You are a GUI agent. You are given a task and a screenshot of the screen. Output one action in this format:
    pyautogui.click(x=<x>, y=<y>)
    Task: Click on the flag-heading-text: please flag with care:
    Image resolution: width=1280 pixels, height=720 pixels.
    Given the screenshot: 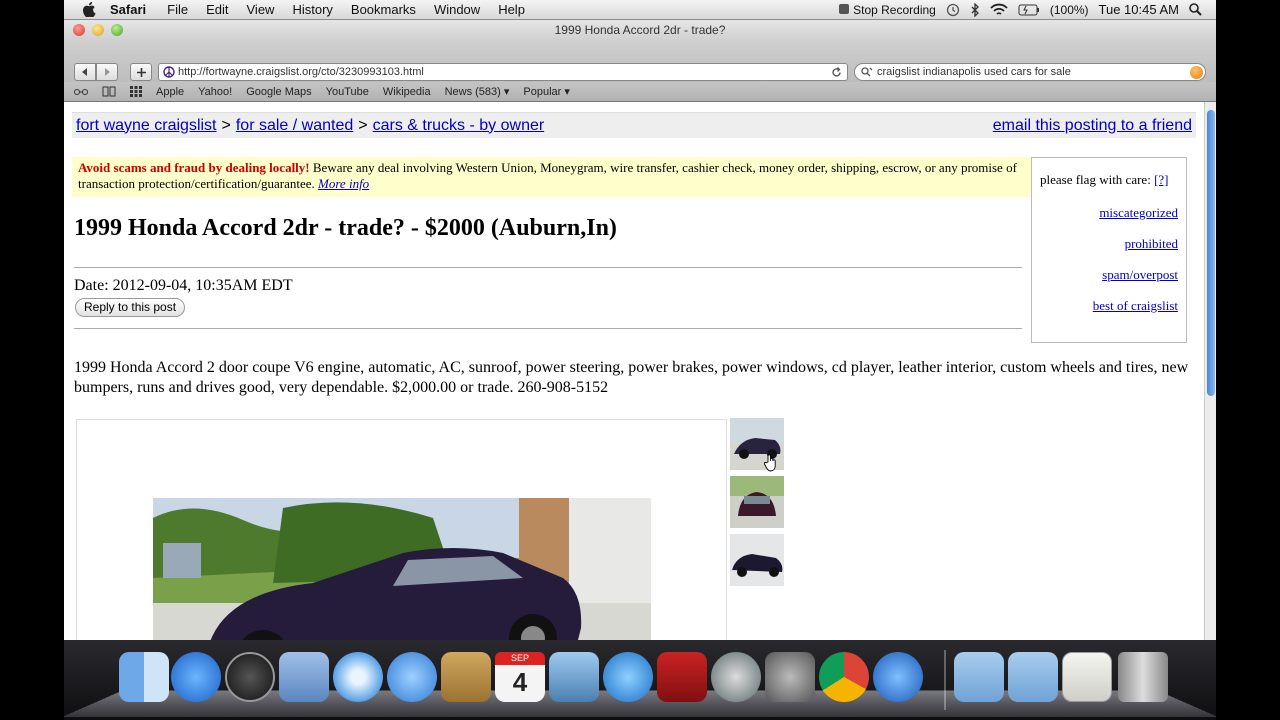 What is the action you would take?
    pyautogui.click(x=1095, y=179)
    